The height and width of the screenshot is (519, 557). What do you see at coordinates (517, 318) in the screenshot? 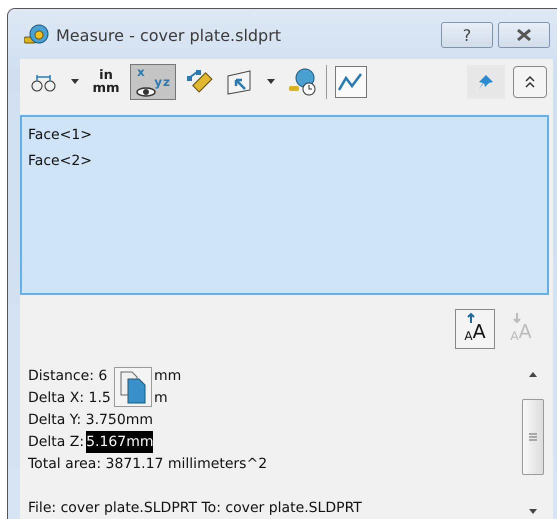
I see `down-arrow-icon` at bounding box center [517, 318].